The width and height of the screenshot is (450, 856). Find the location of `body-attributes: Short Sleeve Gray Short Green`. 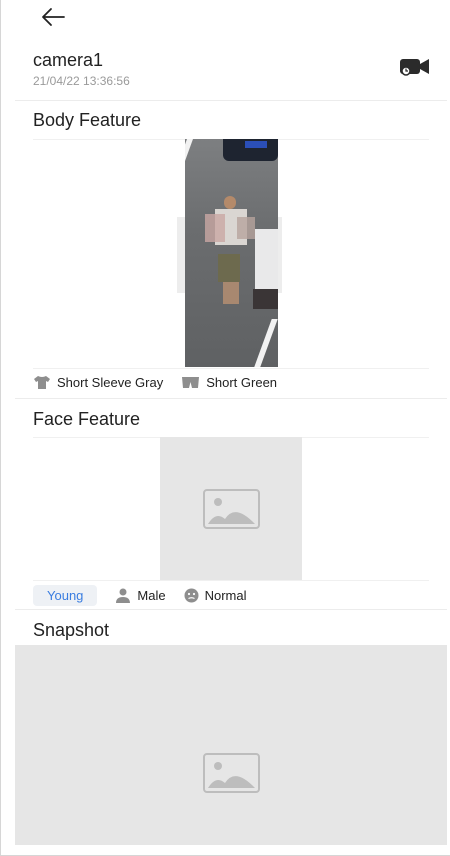

body-attributes: Short Sleeve Gray Short Green is located at coordinates (164, 382).